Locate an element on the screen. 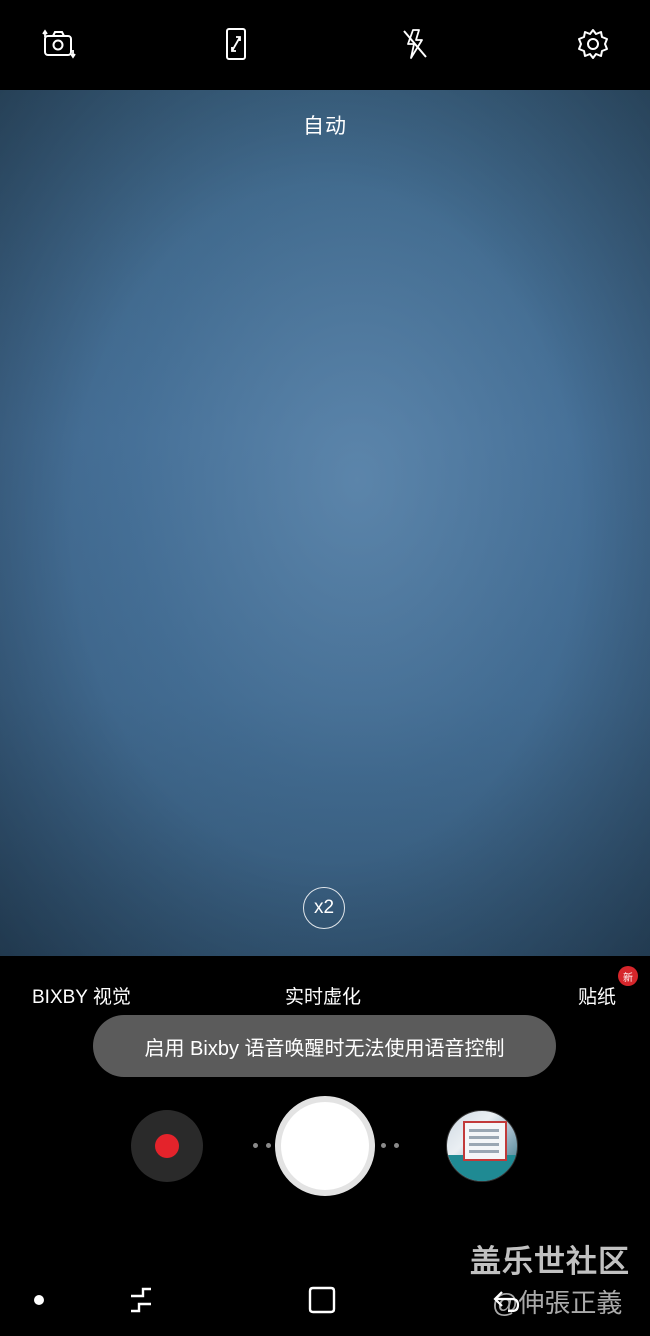  shutter-button is located at coordinates (325, 1146).